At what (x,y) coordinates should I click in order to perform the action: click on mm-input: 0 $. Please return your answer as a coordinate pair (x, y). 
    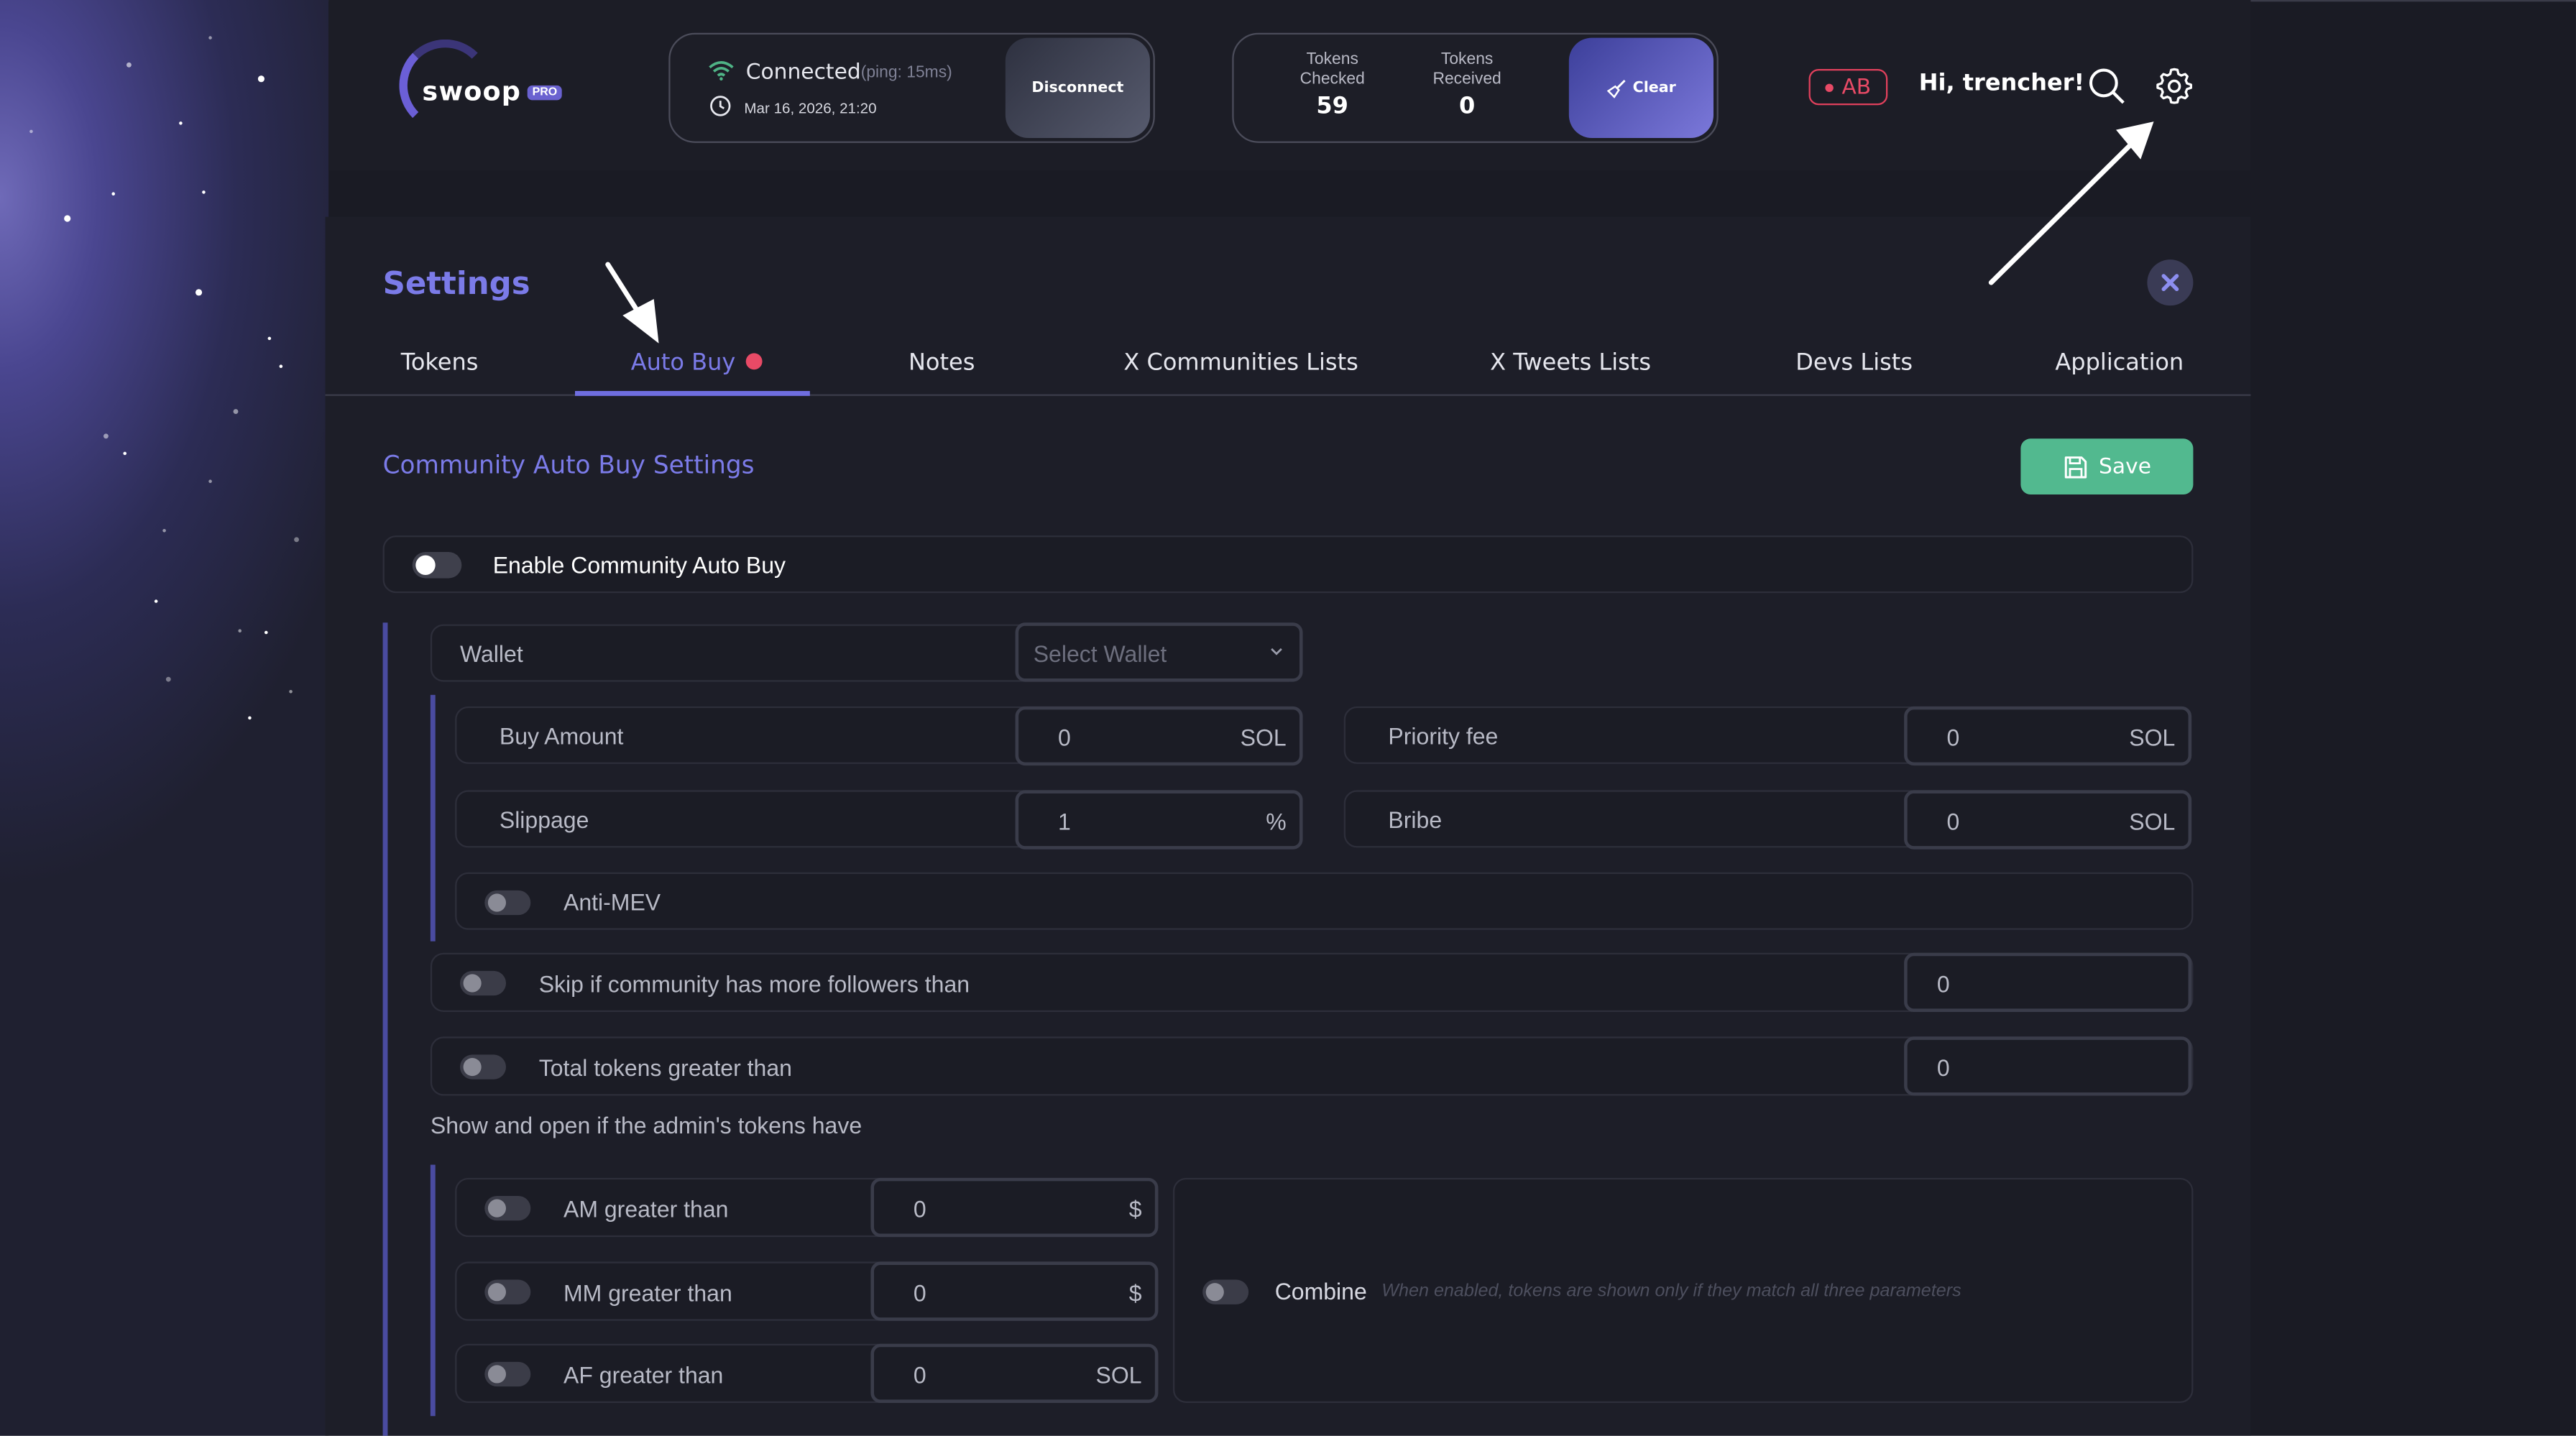
    Looking at the image, I should click on (1014, 1291).